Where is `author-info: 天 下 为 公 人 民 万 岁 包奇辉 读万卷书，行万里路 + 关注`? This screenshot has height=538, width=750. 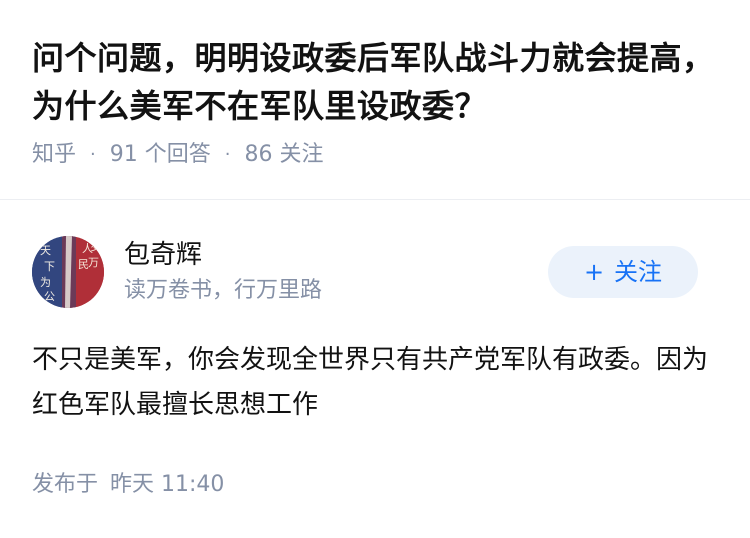 author-info: 天 下 为 公 人 民 万 岁 包奇辉 读万卷书，行万里路 + 关注 is located at coordinates (375, 274).